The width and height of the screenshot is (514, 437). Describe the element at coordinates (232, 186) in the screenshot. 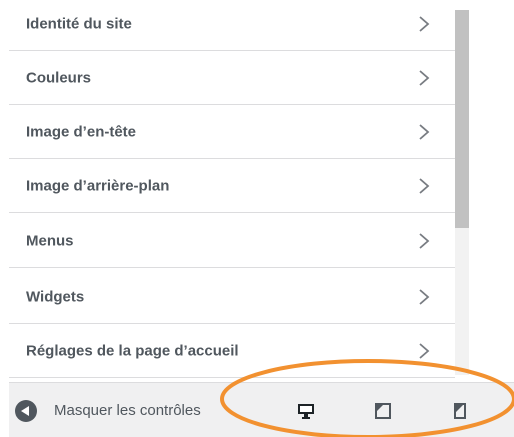

I see `section-background-image: Image d’arrière-plan` at that location.